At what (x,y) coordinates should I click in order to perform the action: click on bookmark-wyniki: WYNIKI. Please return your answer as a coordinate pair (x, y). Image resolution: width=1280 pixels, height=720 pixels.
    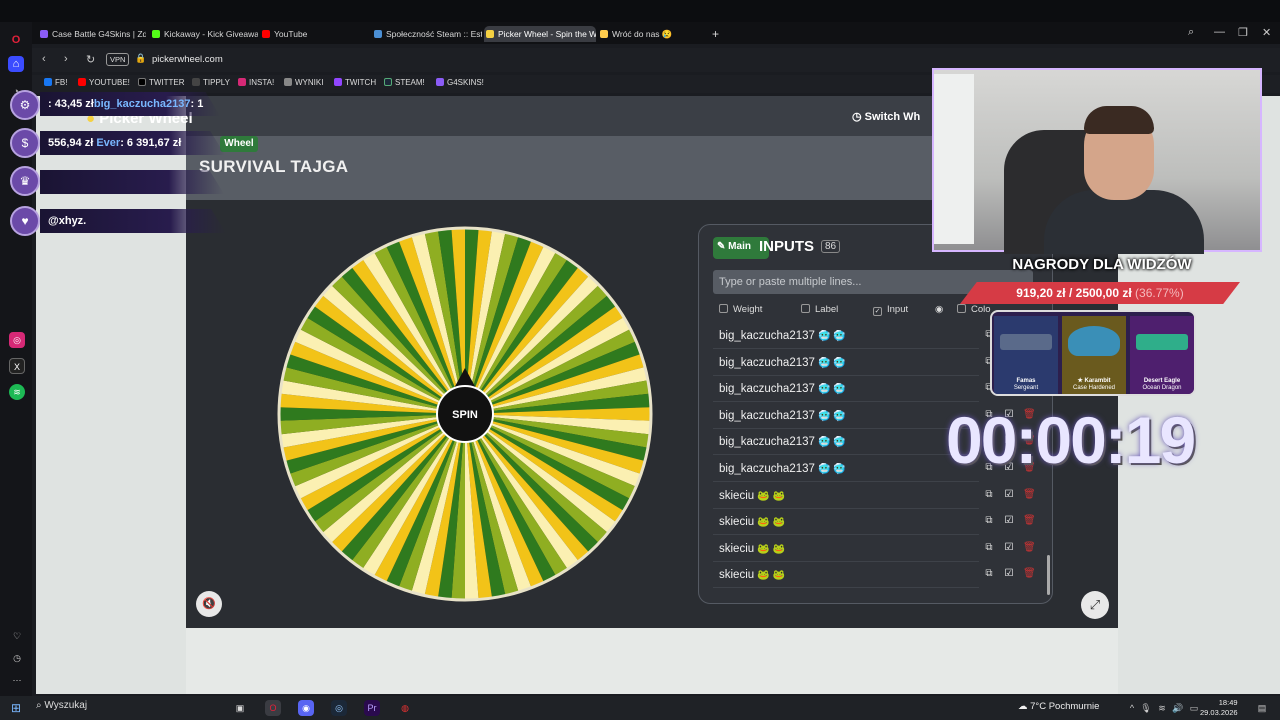
    Looking at the image, I should click on (303, 82).